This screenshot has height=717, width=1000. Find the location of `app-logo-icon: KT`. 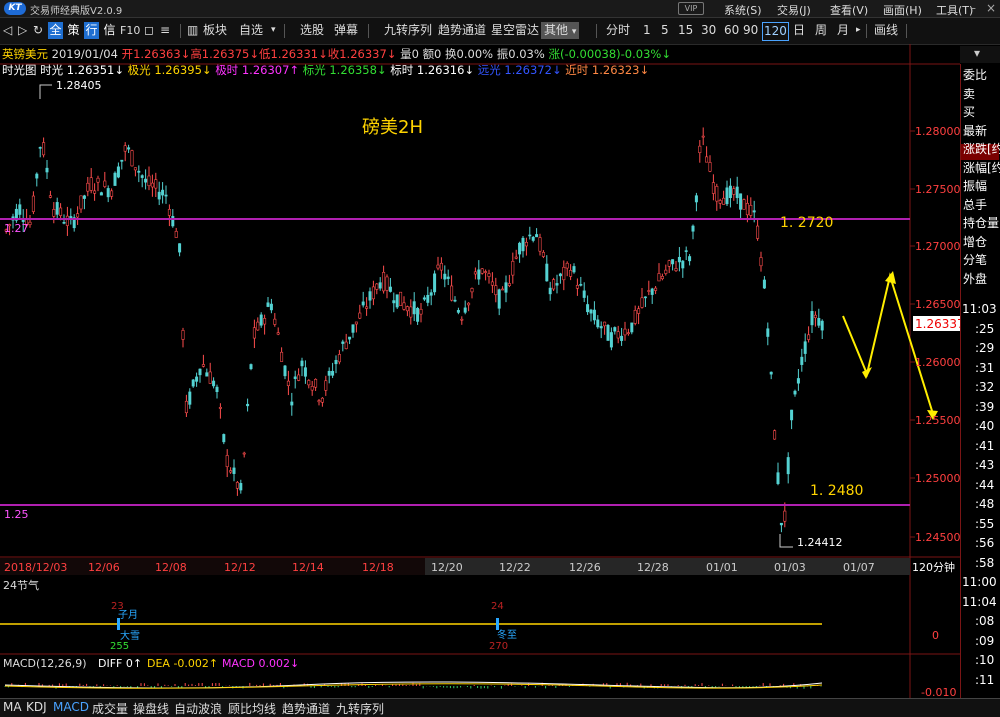

app-logo-icon: KT is located at coordinates (15, 8).